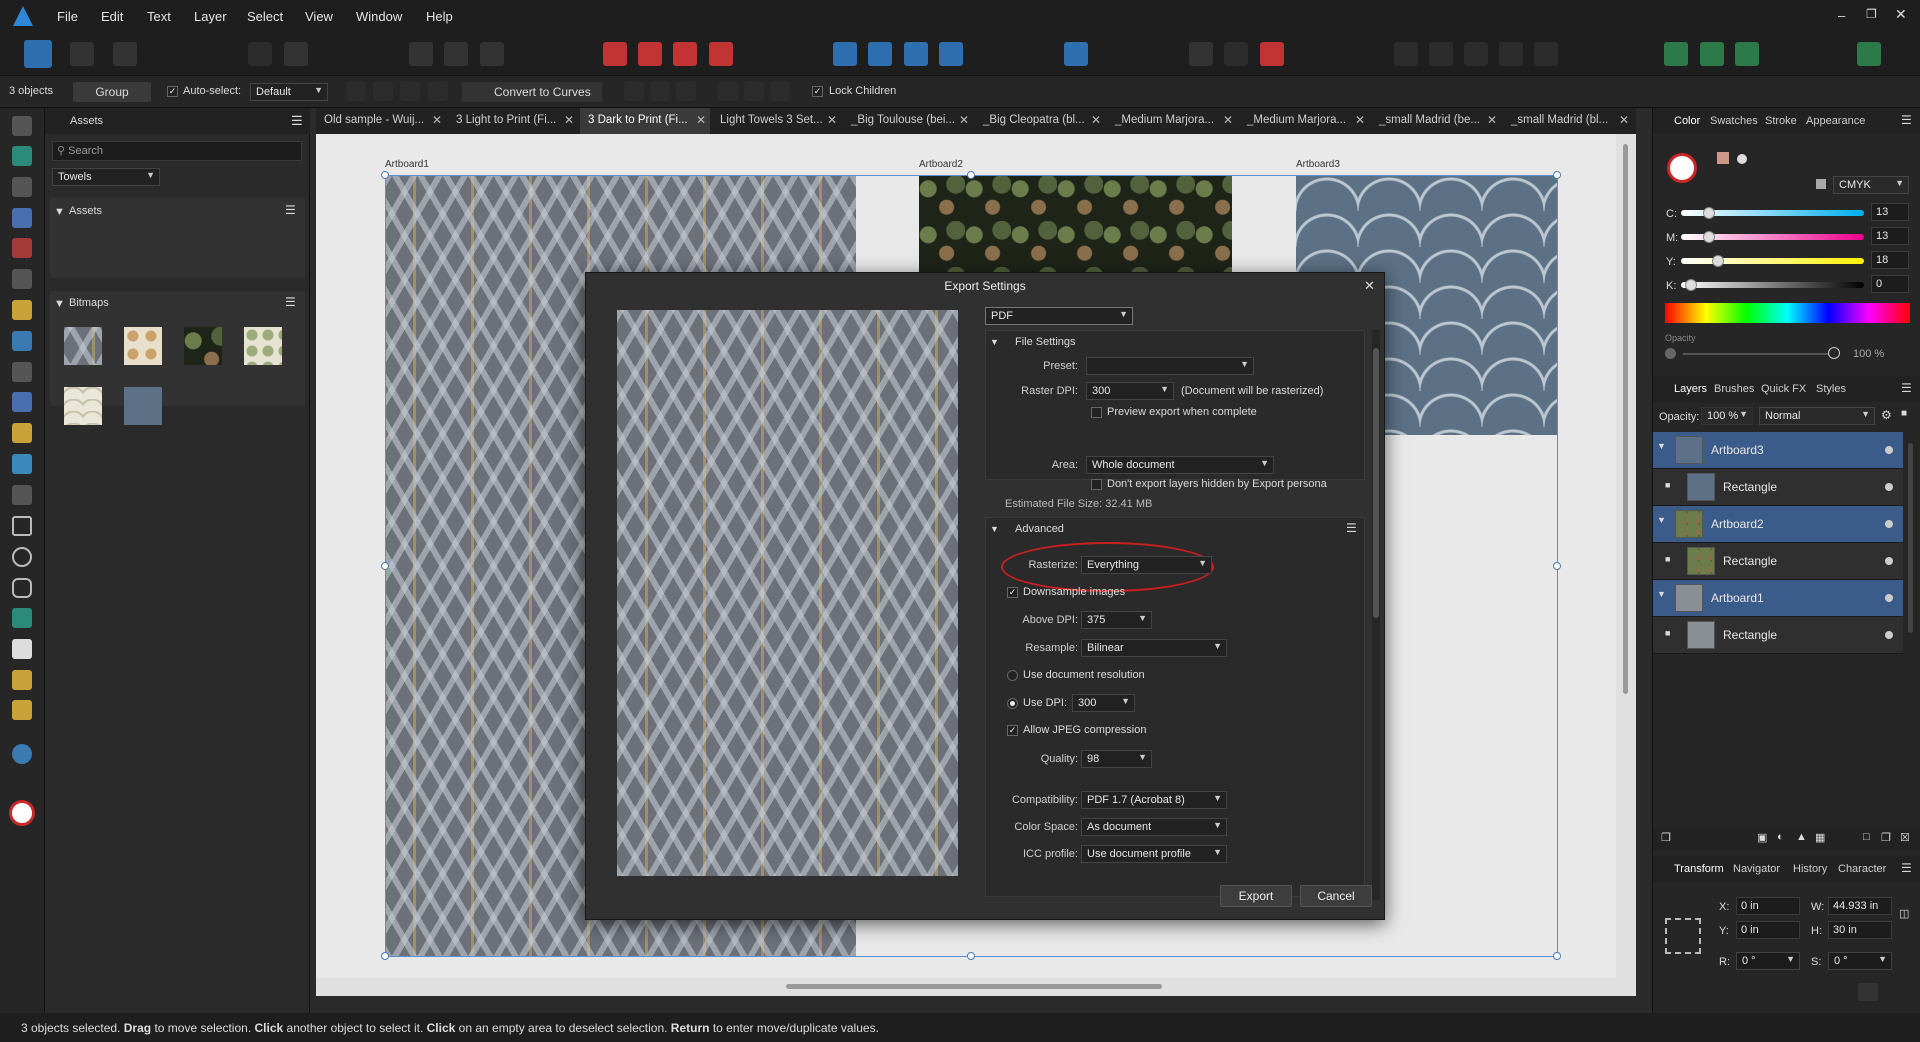  Describe the element at coordinates (1154, 648) in the screenshot. I see `resample-dropdown: Bilinear ▼` at that location.